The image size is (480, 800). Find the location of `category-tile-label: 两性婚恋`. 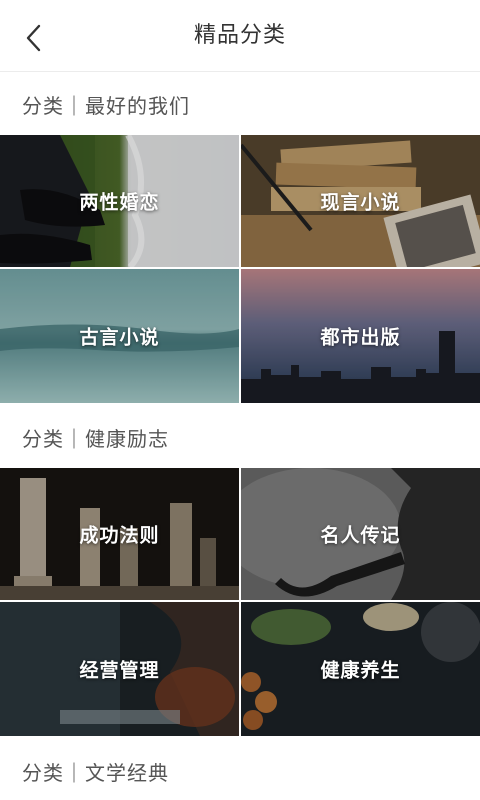

category-tile-label: 两性婚恋 is located at coordinates (119, 202).